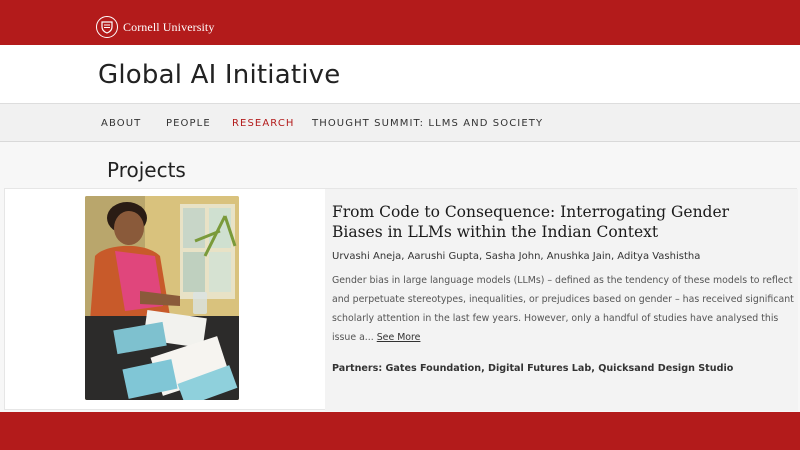  I want to click on project-photo, so click(162, 298).